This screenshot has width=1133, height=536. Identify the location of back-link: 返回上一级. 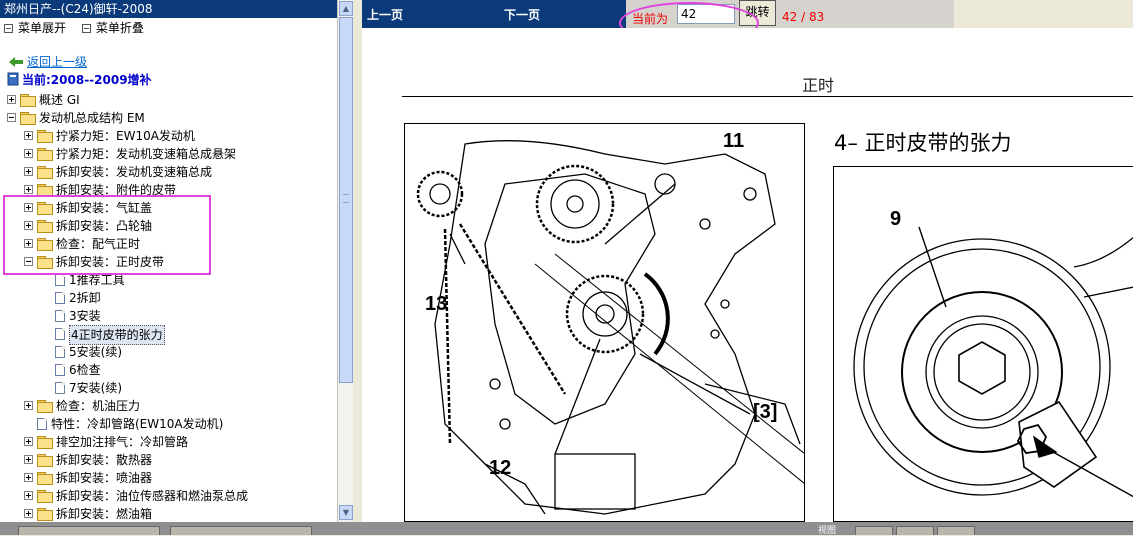
(57, 62).